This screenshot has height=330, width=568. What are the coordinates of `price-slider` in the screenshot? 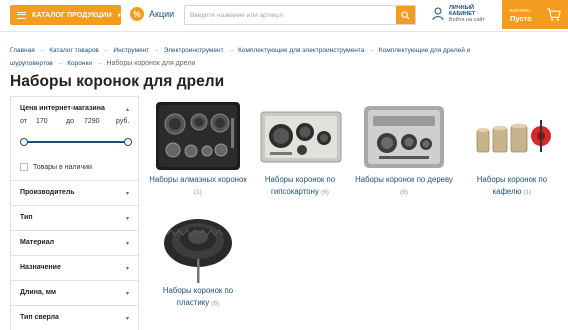 It's located at (76, 142).